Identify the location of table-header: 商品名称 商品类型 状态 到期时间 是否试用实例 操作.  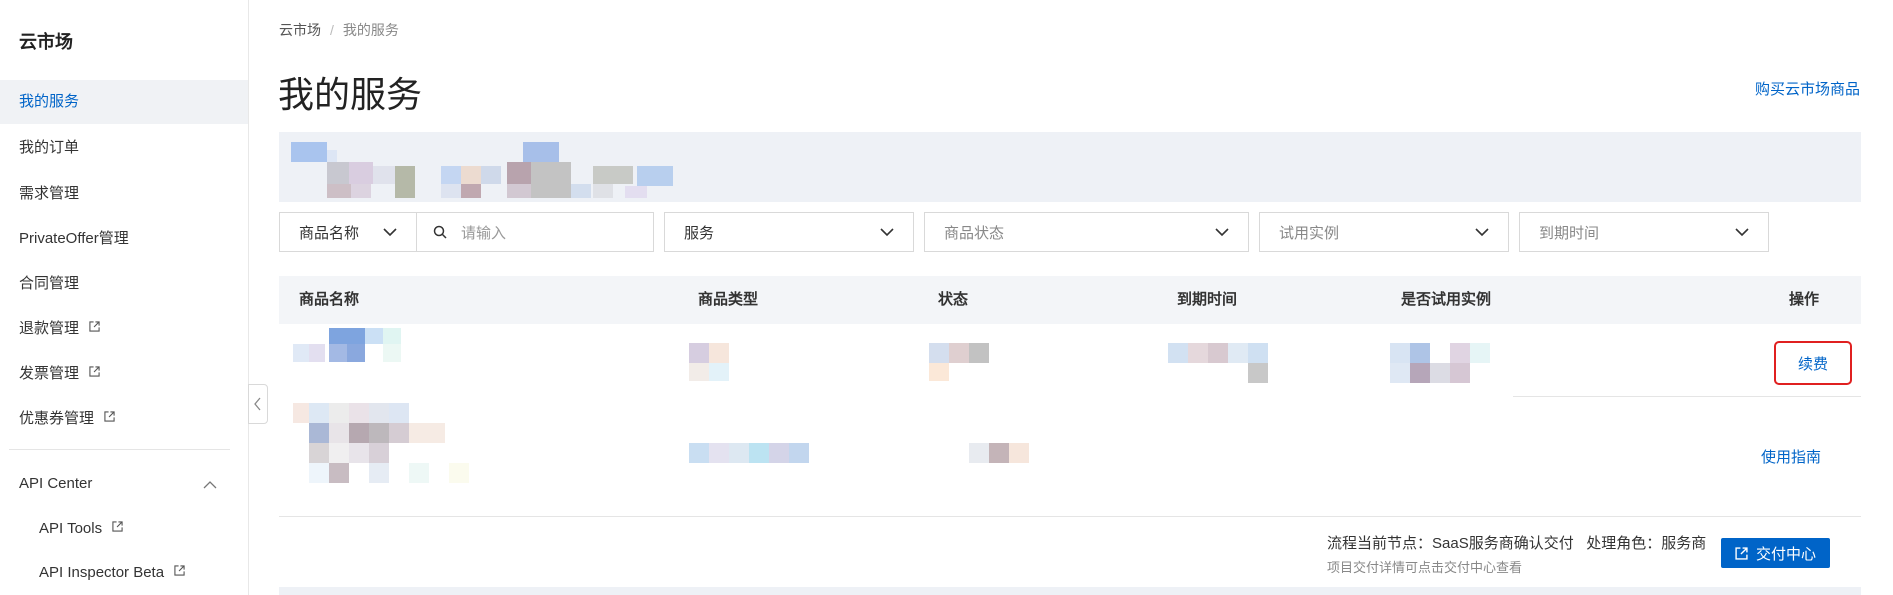
(1070, 300).